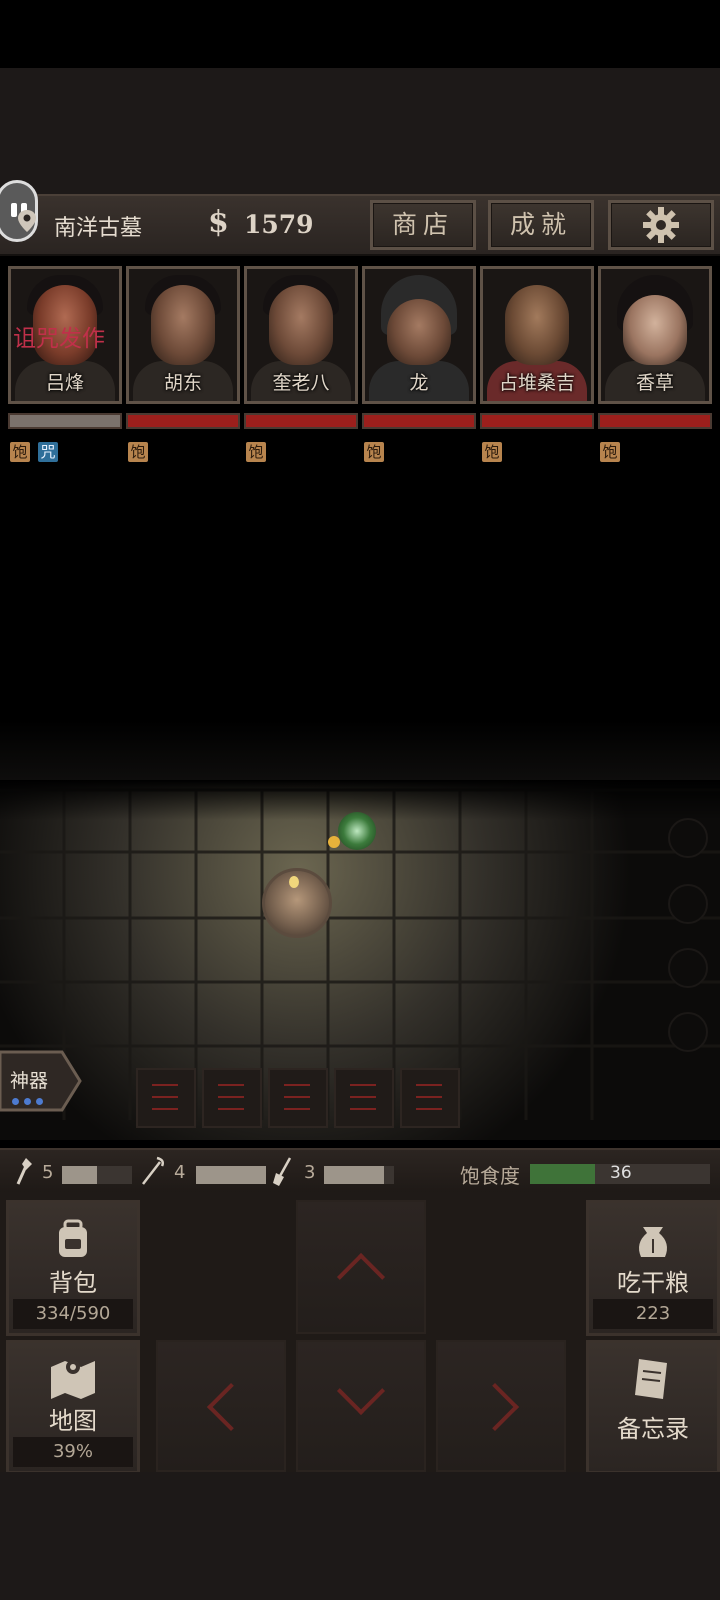  I want to click on memo-button: 备忘录, so click(653, 1407).